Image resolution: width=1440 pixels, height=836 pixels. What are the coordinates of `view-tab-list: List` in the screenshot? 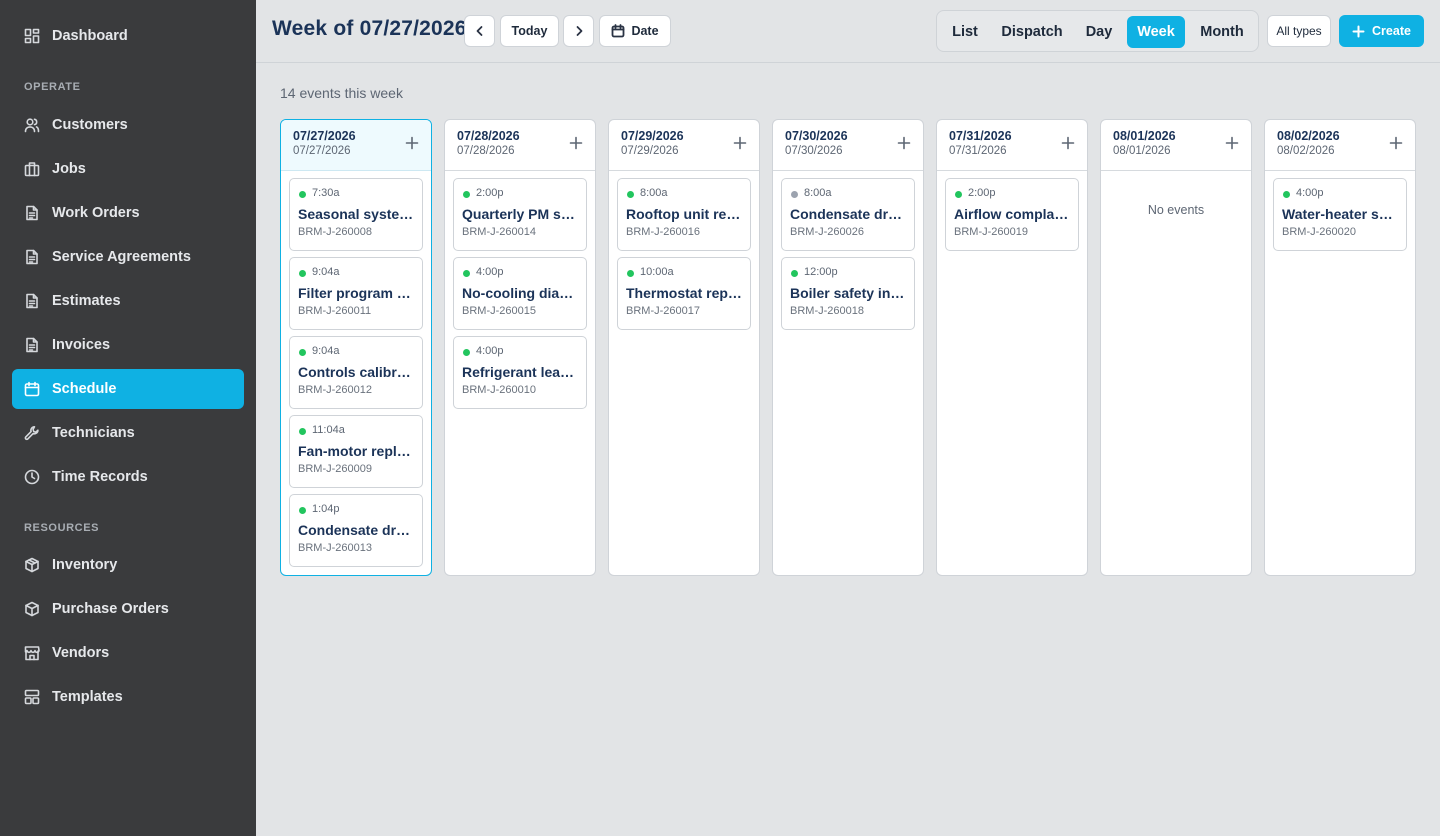 It's located at (965, 32).